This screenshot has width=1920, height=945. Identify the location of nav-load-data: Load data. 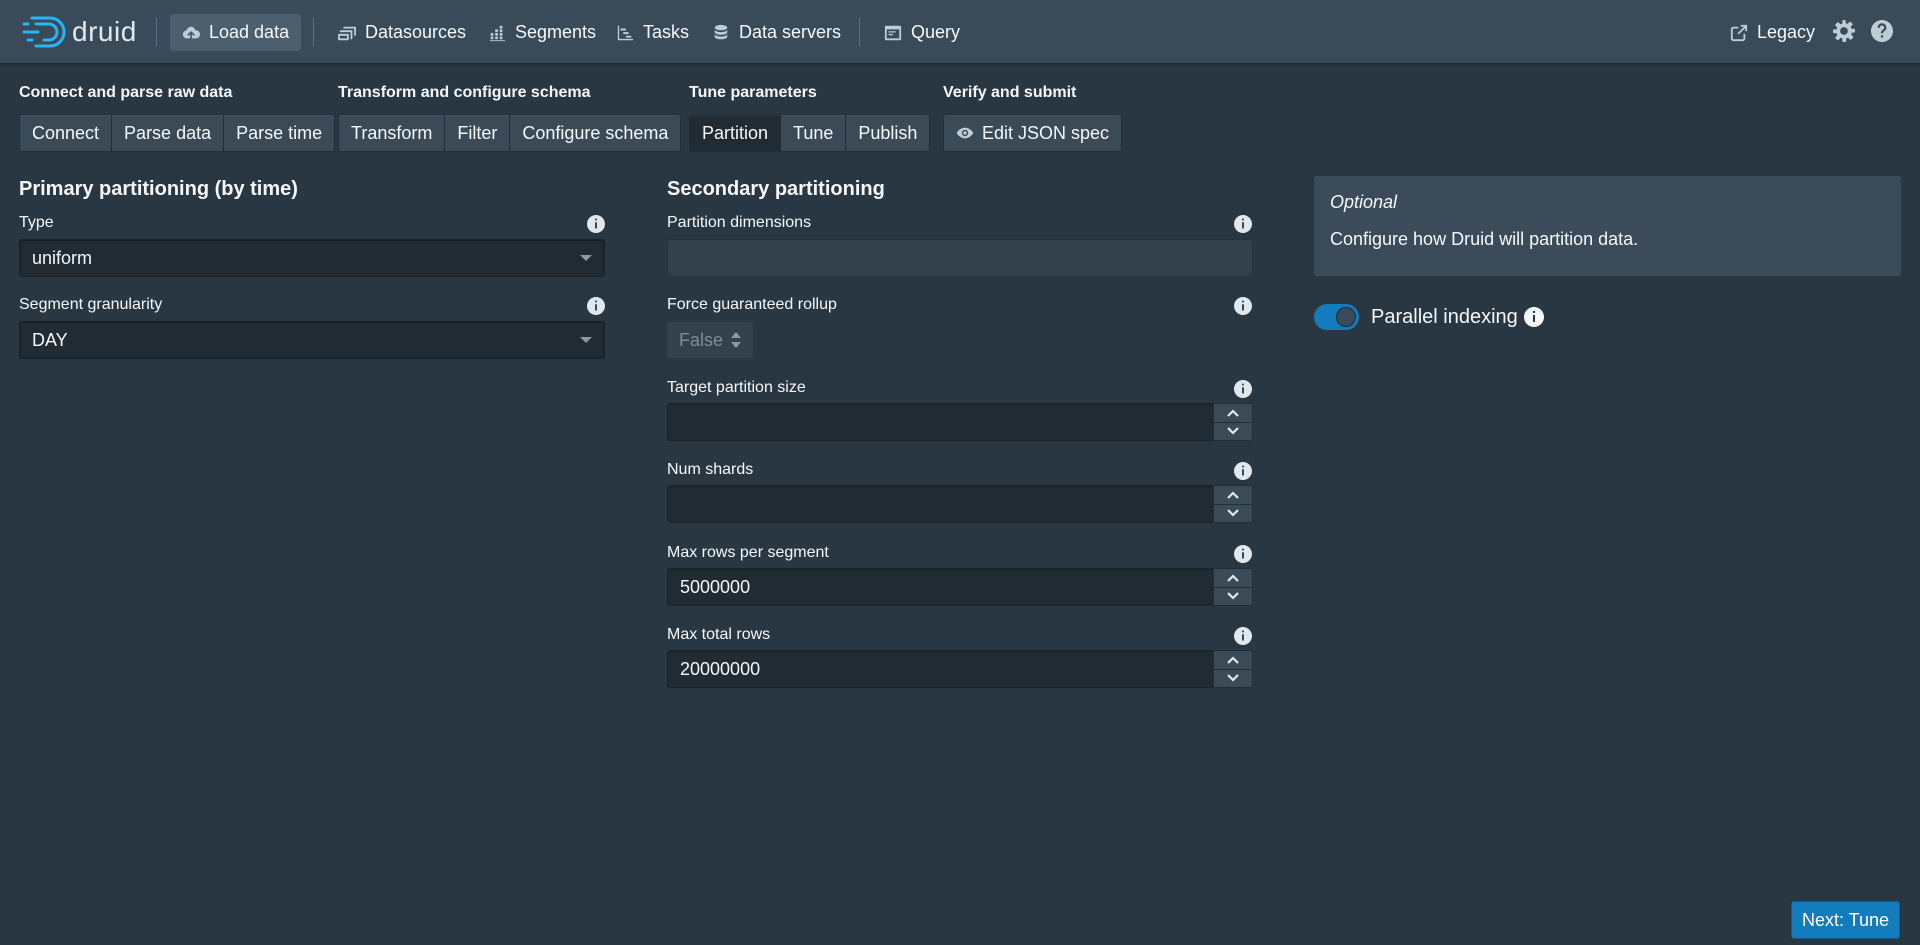
(236, 32).